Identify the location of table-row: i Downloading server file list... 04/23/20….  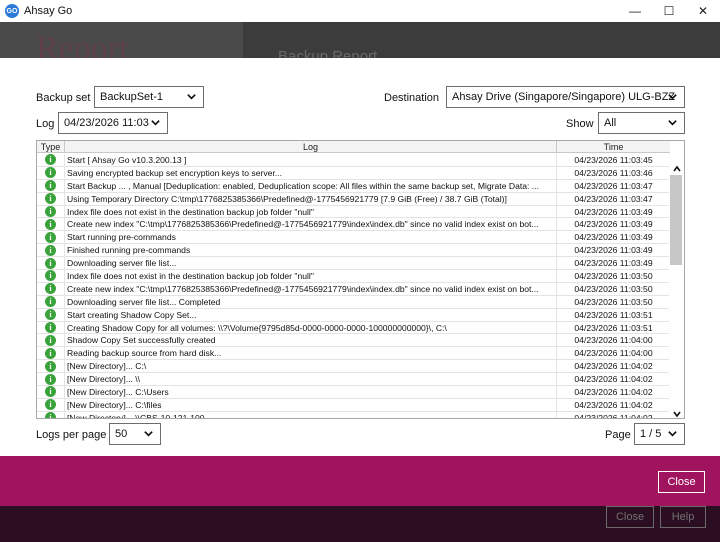
(353, 264).